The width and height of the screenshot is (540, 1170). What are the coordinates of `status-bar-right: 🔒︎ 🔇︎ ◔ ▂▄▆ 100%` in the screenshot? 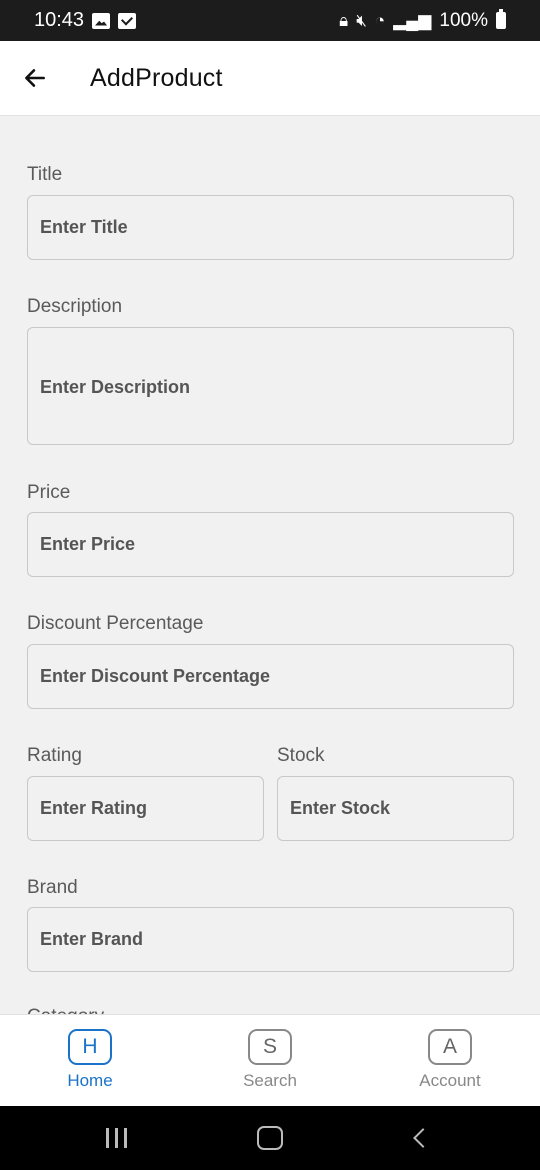 It's located at (422, 20).